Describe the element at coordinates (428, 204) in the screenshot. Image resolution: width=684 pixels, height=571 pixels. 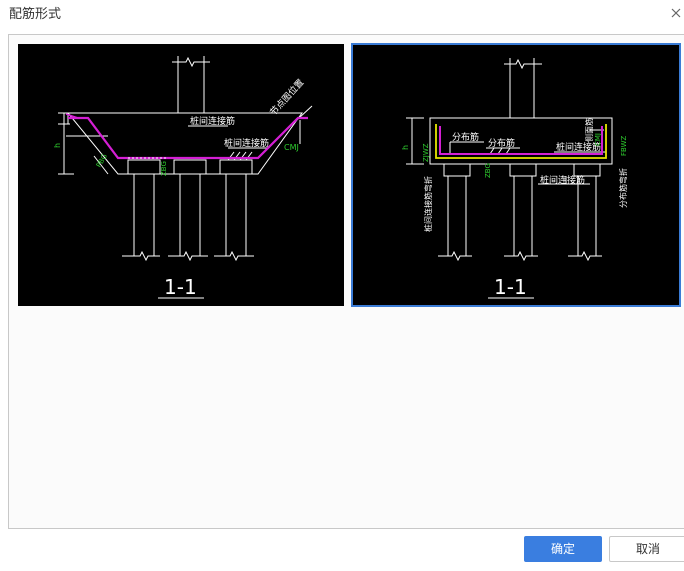
I see `label-left-vertical: 桩间连接筋弯折` at that location.